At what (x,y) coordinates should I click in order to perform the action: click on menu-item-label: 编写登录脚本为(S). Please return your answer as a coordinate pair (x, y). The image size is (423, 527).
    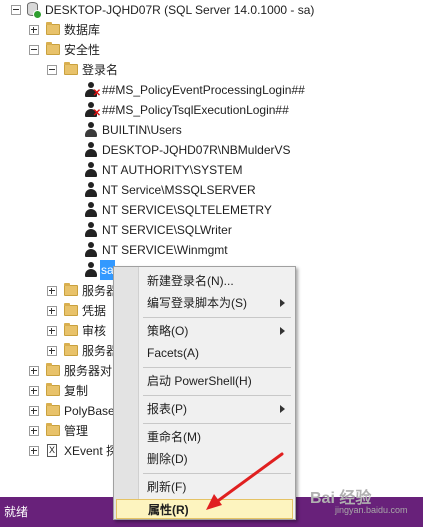
    Looking at the image, I should click on (197, 303).